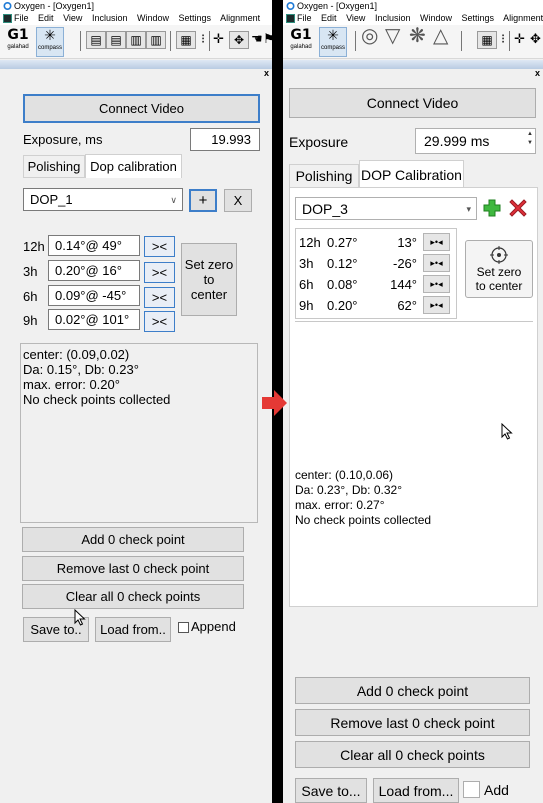 The image size is (543, 803). I want to click on row-9h-label: 9h, so click(30, 320).